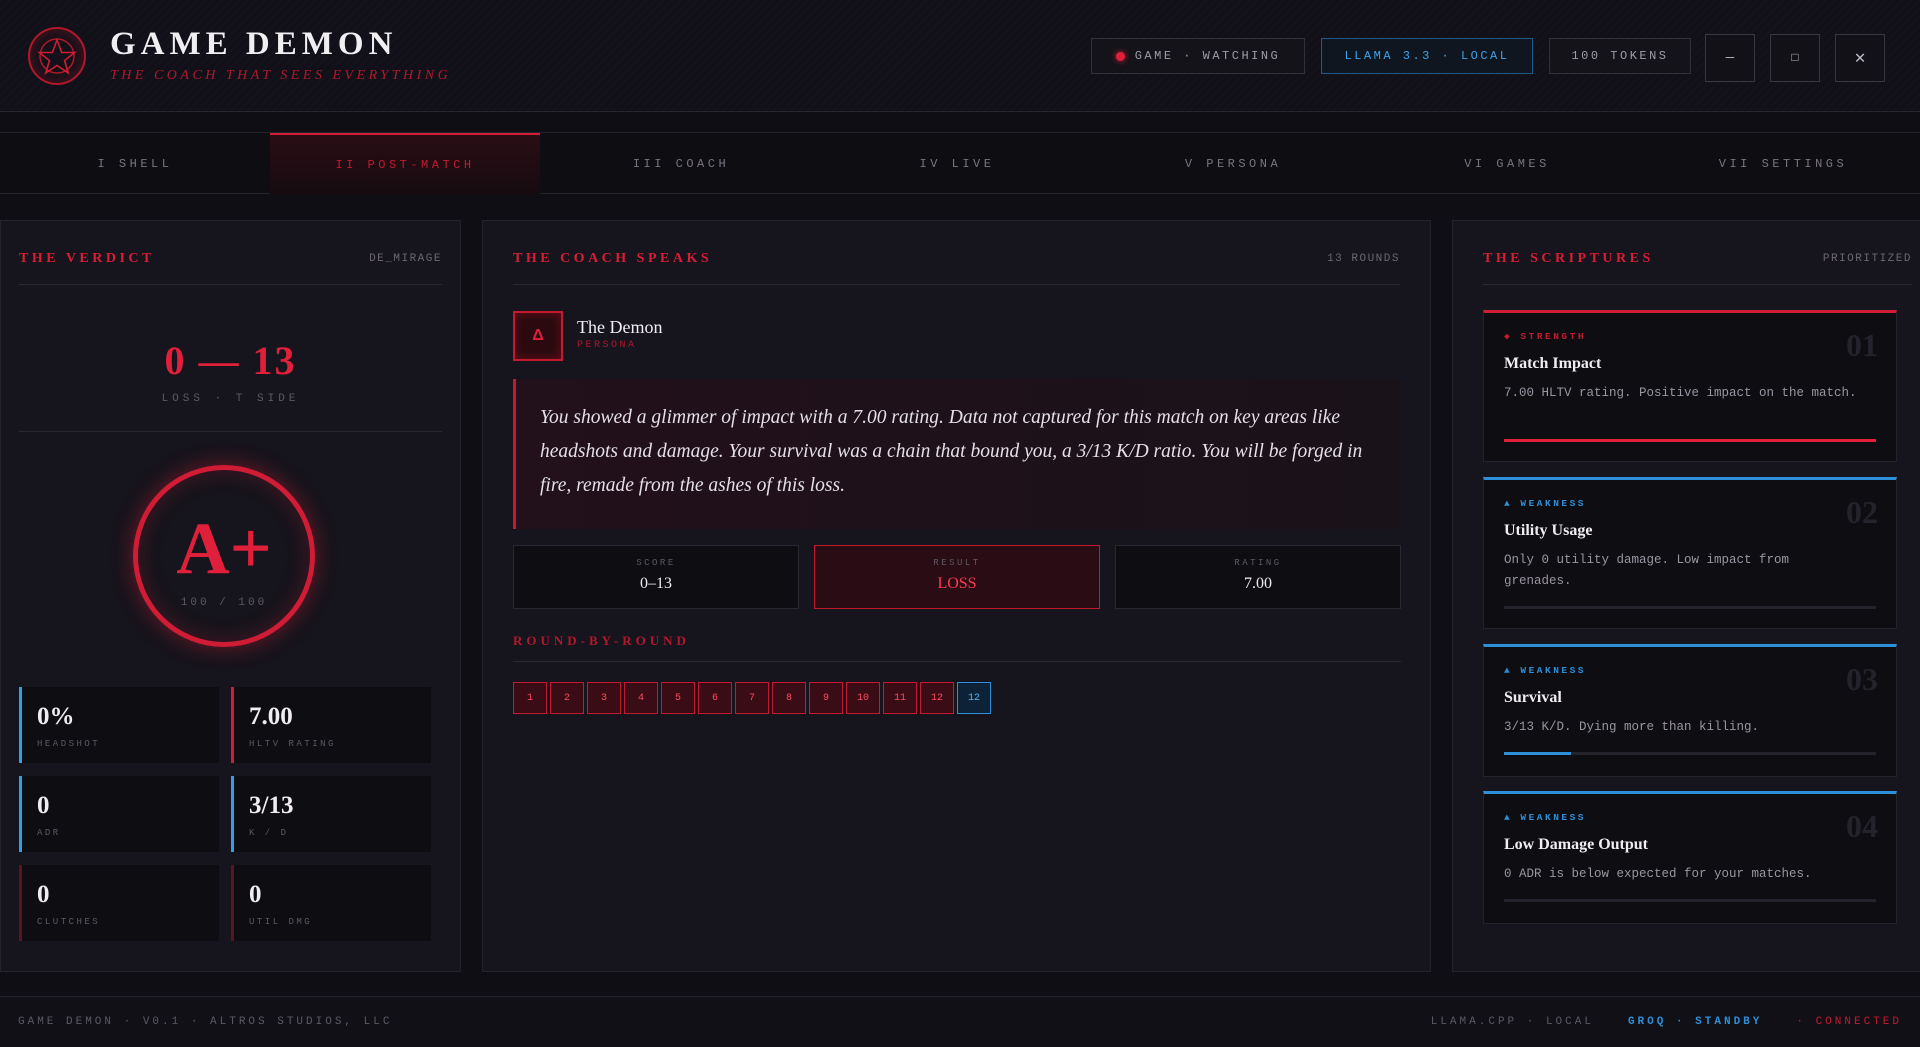 The width and height of the screenshot is (1920, 1047). What do you see at coordinates (331, 814) in the screenshot?
I see `stat-kd: 3/13 K / D` at bounding box center [331, 814].